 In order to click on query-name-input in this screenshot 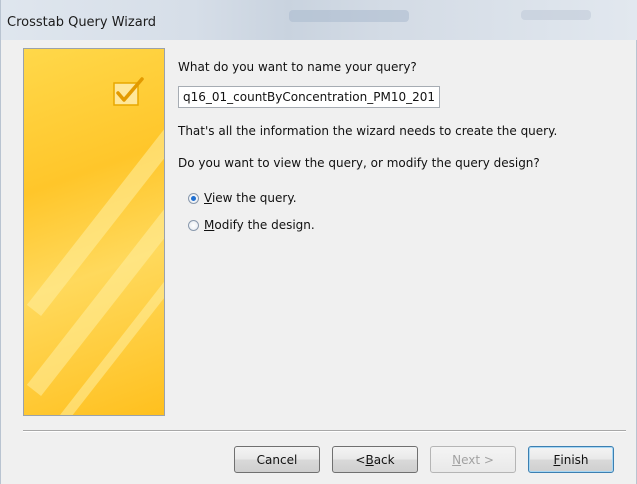, I will do `click(309, 97)`.